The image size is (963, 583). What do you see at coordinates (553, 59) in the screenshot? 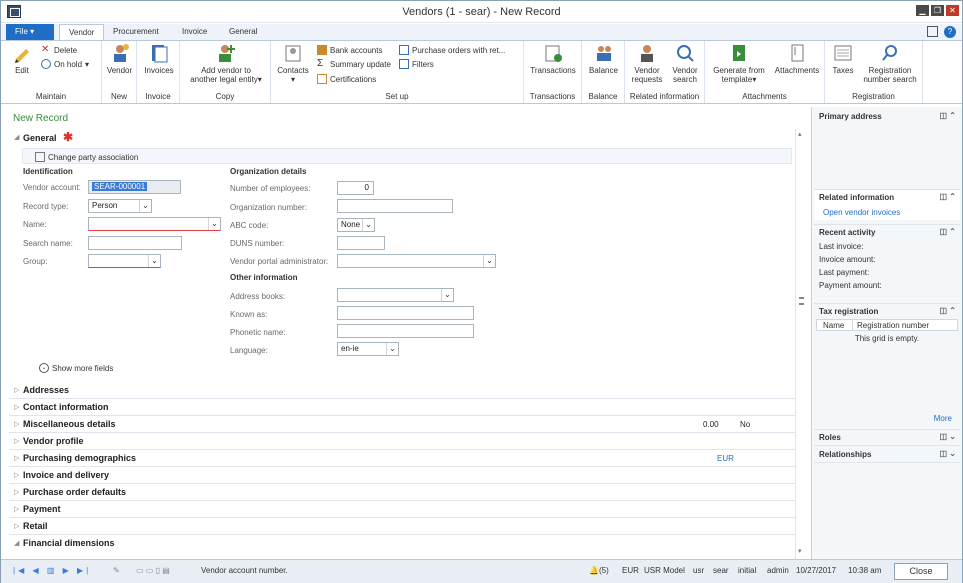
I see `transactions-button: Transactions` at bounding box center [553, 59].